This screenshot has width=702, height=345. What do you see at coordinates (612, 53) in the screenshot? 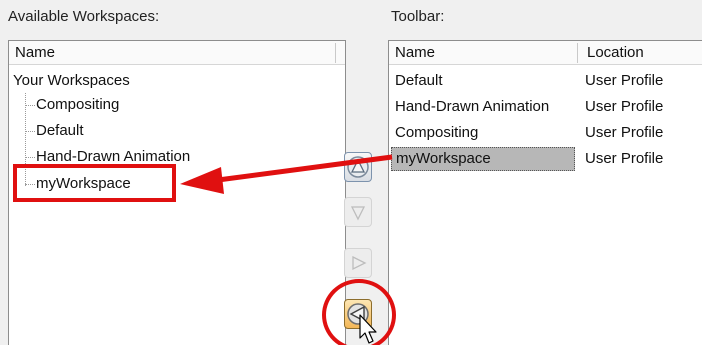
I see `location-column-header: Location` at bounding box center [612, 53].